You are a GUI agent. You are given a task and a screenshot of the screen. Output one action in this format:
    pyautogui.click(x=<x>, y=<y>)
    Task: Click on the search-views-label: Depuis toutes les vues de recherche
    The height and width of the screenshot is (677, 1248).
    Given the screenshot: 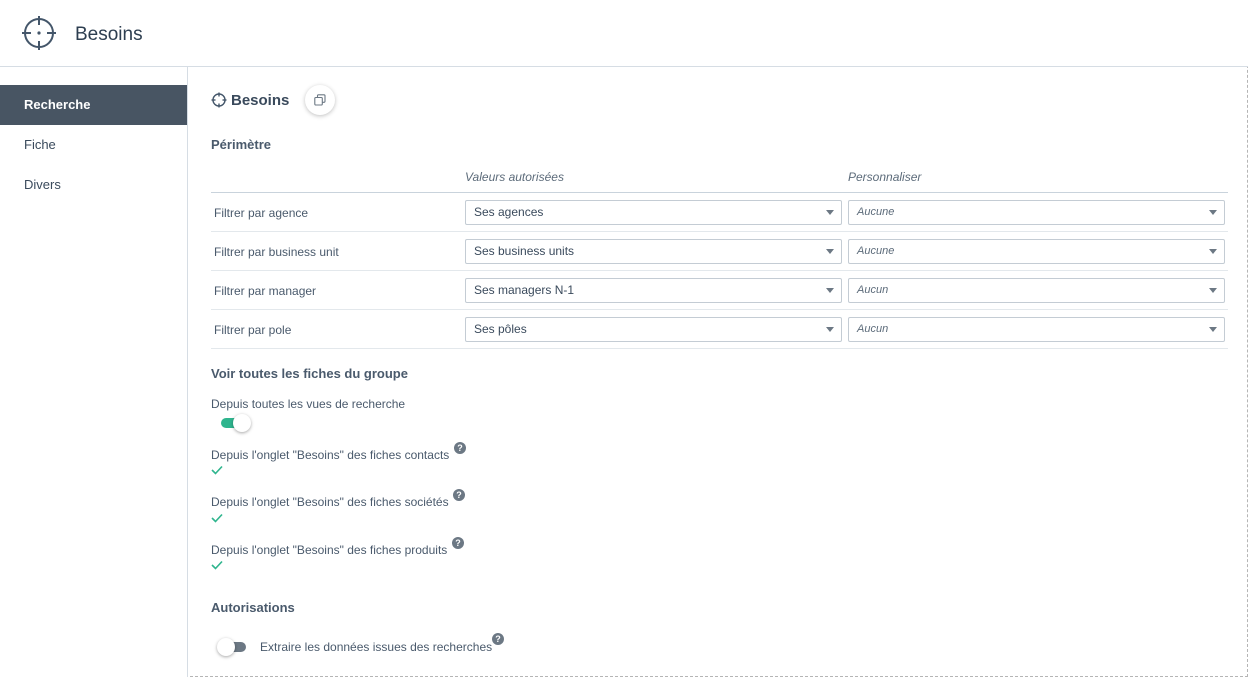 What is the action you would take?
    pyautogui.click(x=308, y=404)
    